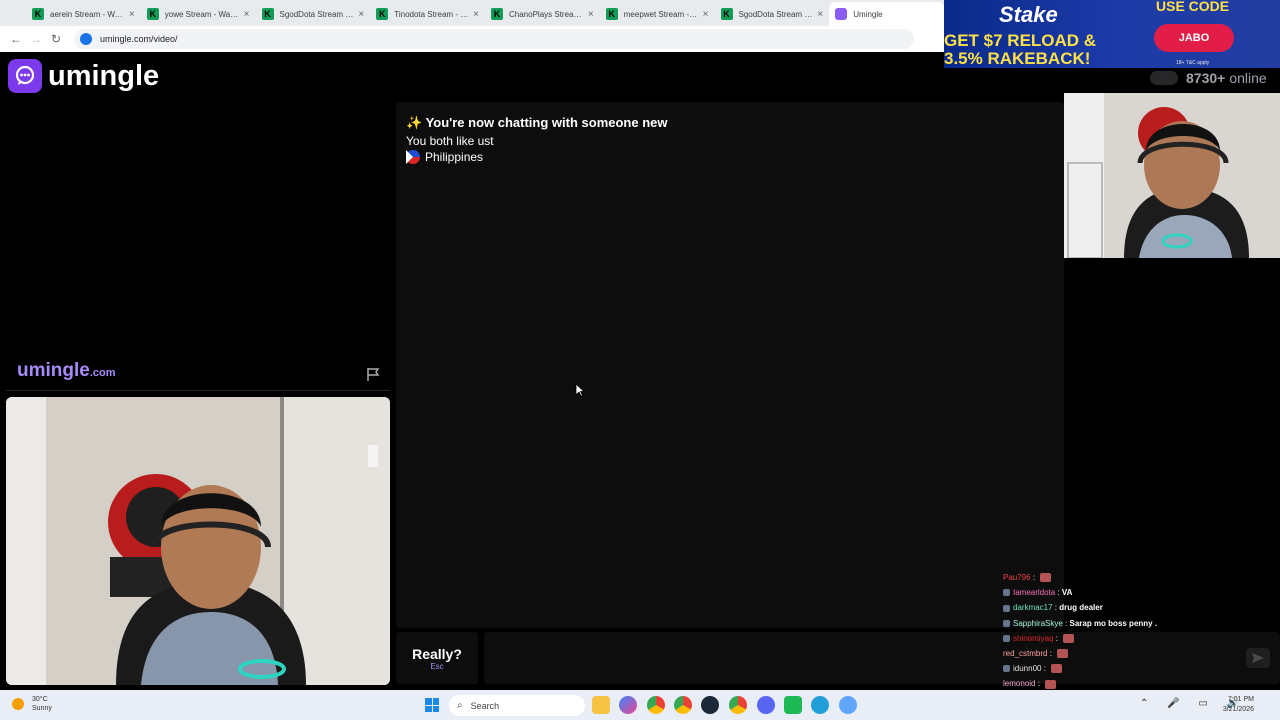 The image size is (1280, 720). What do you see at coordinates (1113, 623) in the screenshot?
I see `stream-chat-message: Sarap mo boss penny .` at bounding box center [1113, 623].